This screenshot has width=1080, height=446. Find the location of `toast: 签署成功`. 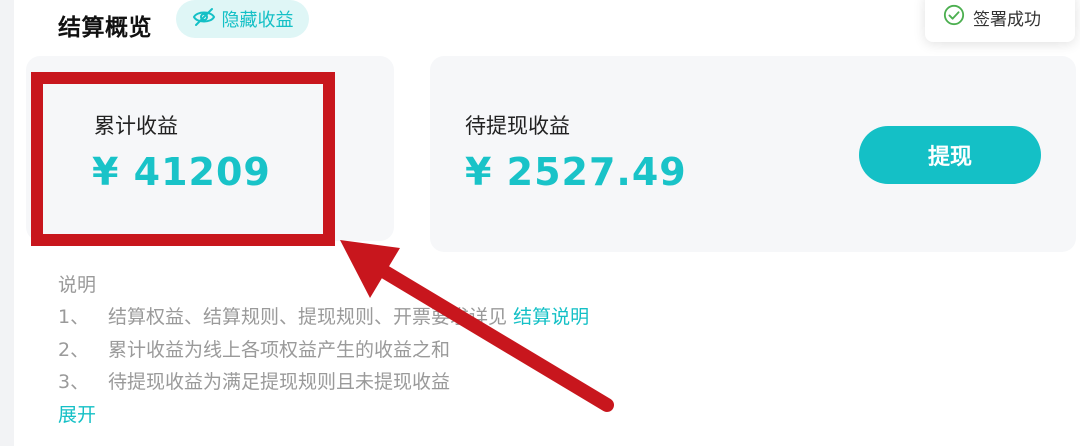

toast: 签署成功 is located at coordinates (1000, 21).